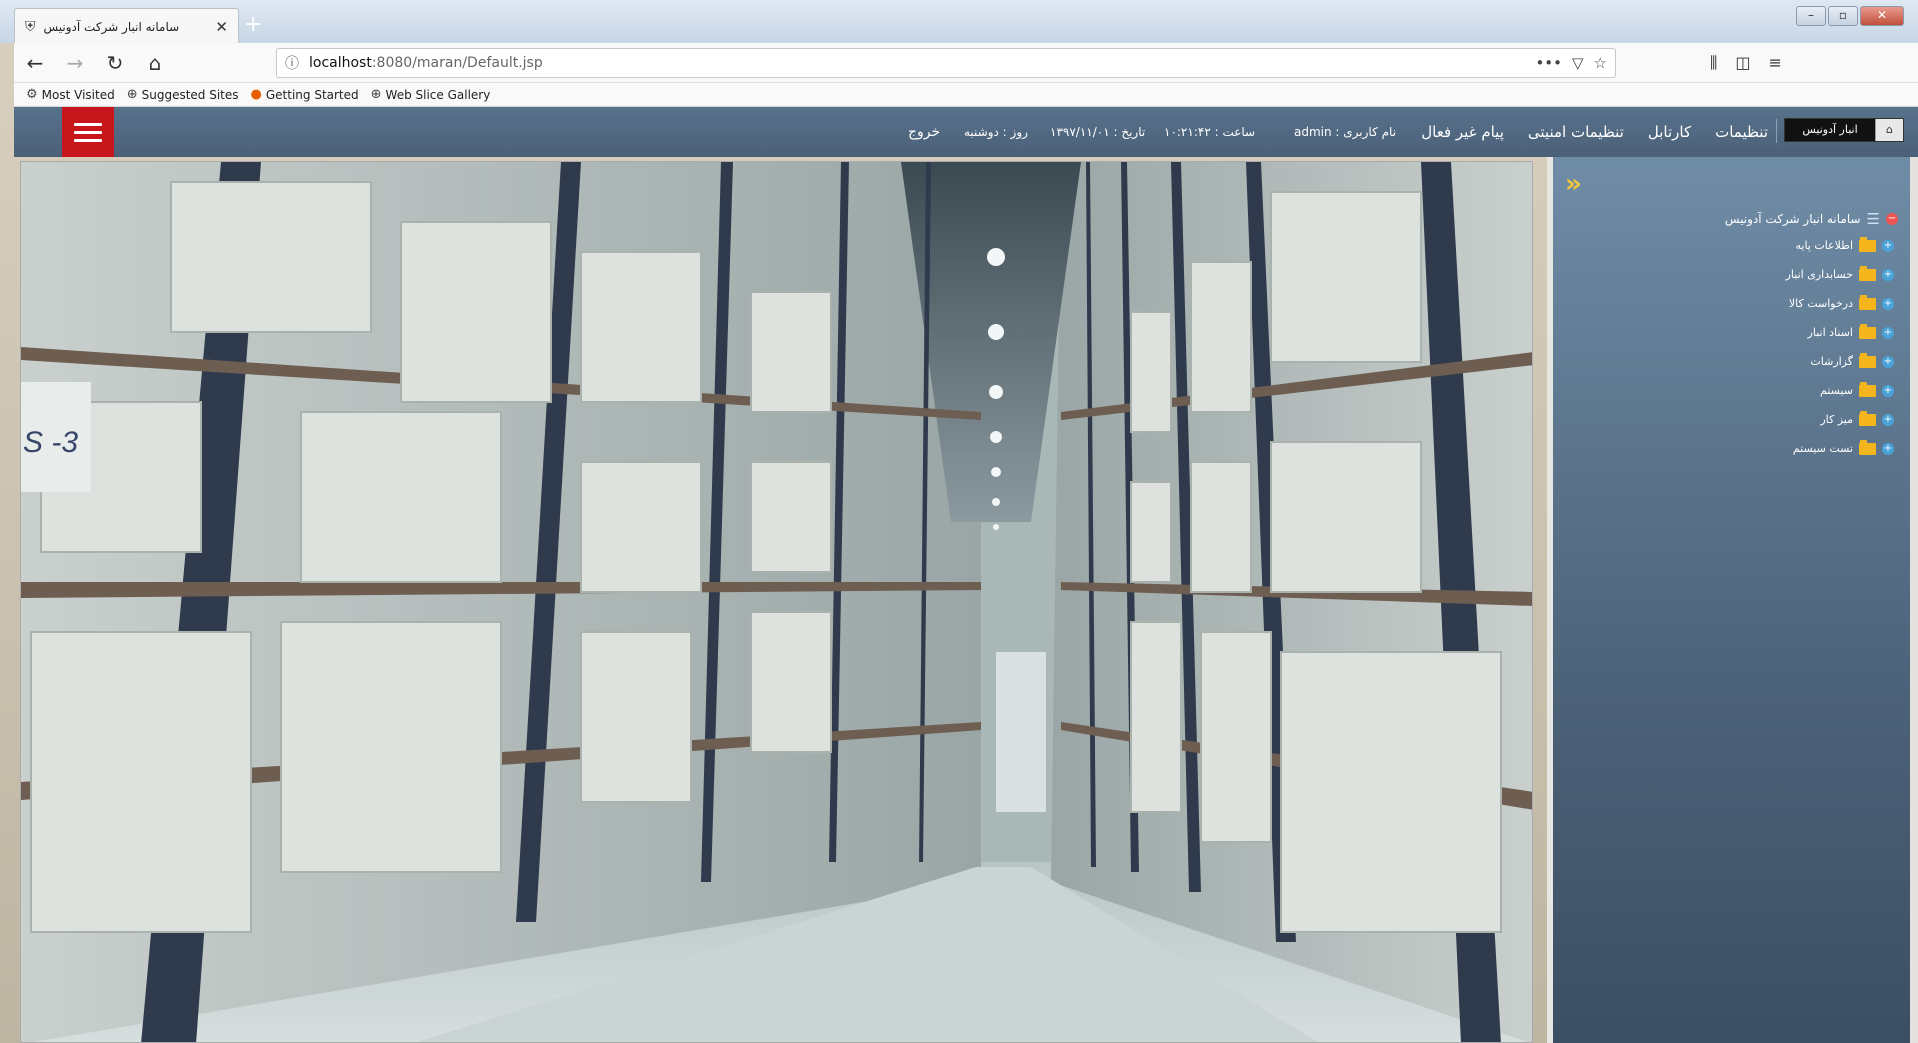 The width and height of the screenshot is (1918, 1043). I want to click on maximize-button: ▫, so click(1843, 16).